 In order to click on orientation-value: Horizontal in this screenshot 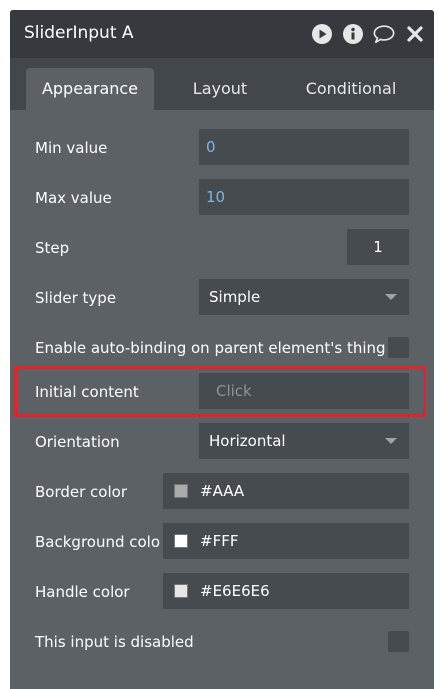, I will do `click(247, 441)`.